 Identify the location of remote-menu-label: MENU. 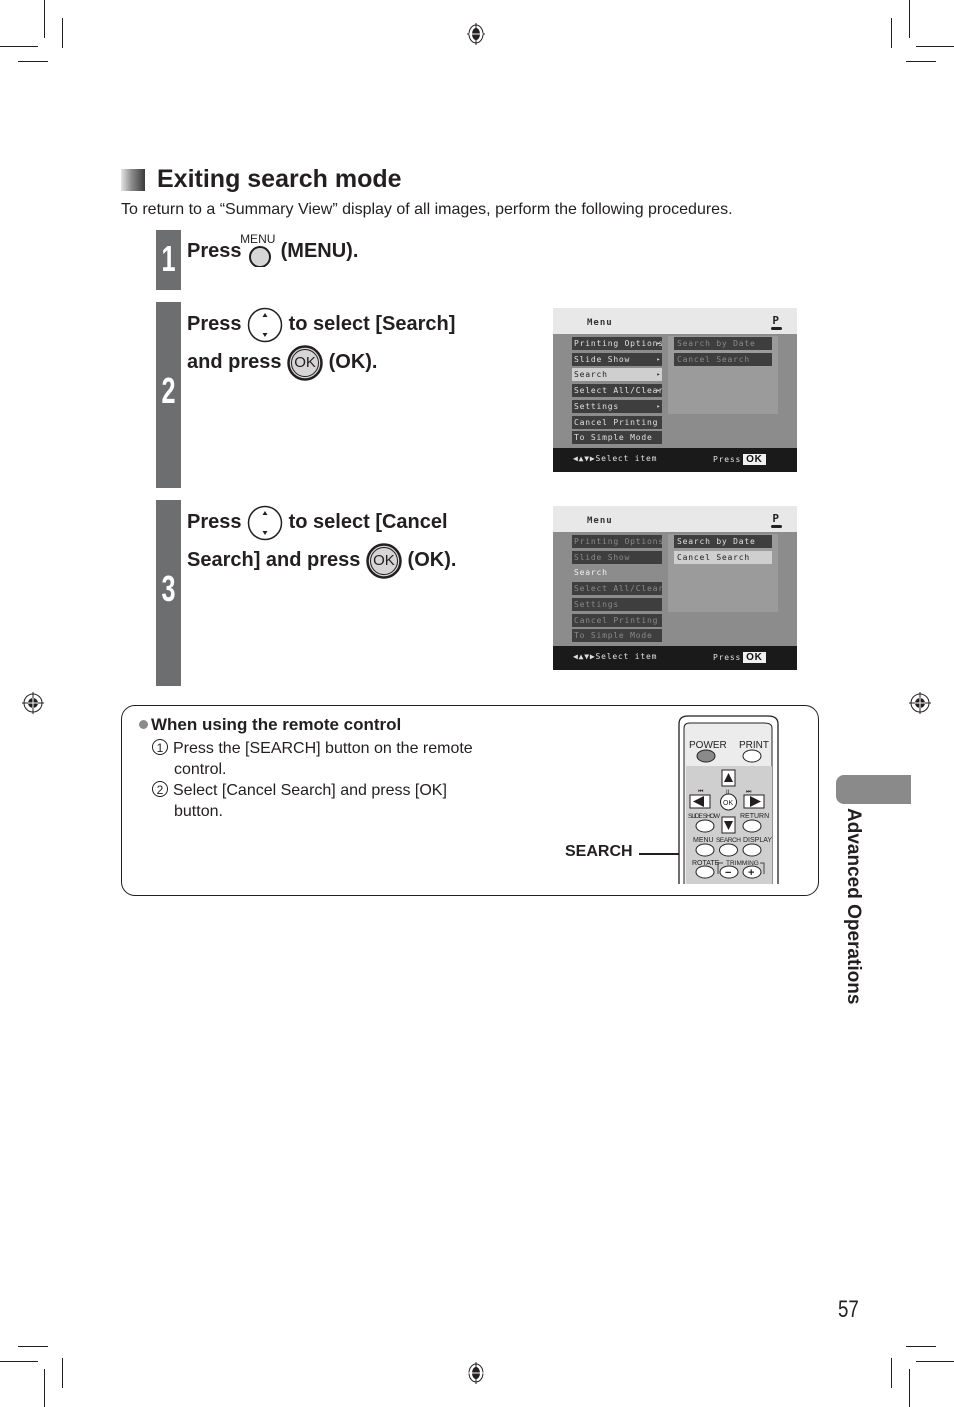
(703, 840).